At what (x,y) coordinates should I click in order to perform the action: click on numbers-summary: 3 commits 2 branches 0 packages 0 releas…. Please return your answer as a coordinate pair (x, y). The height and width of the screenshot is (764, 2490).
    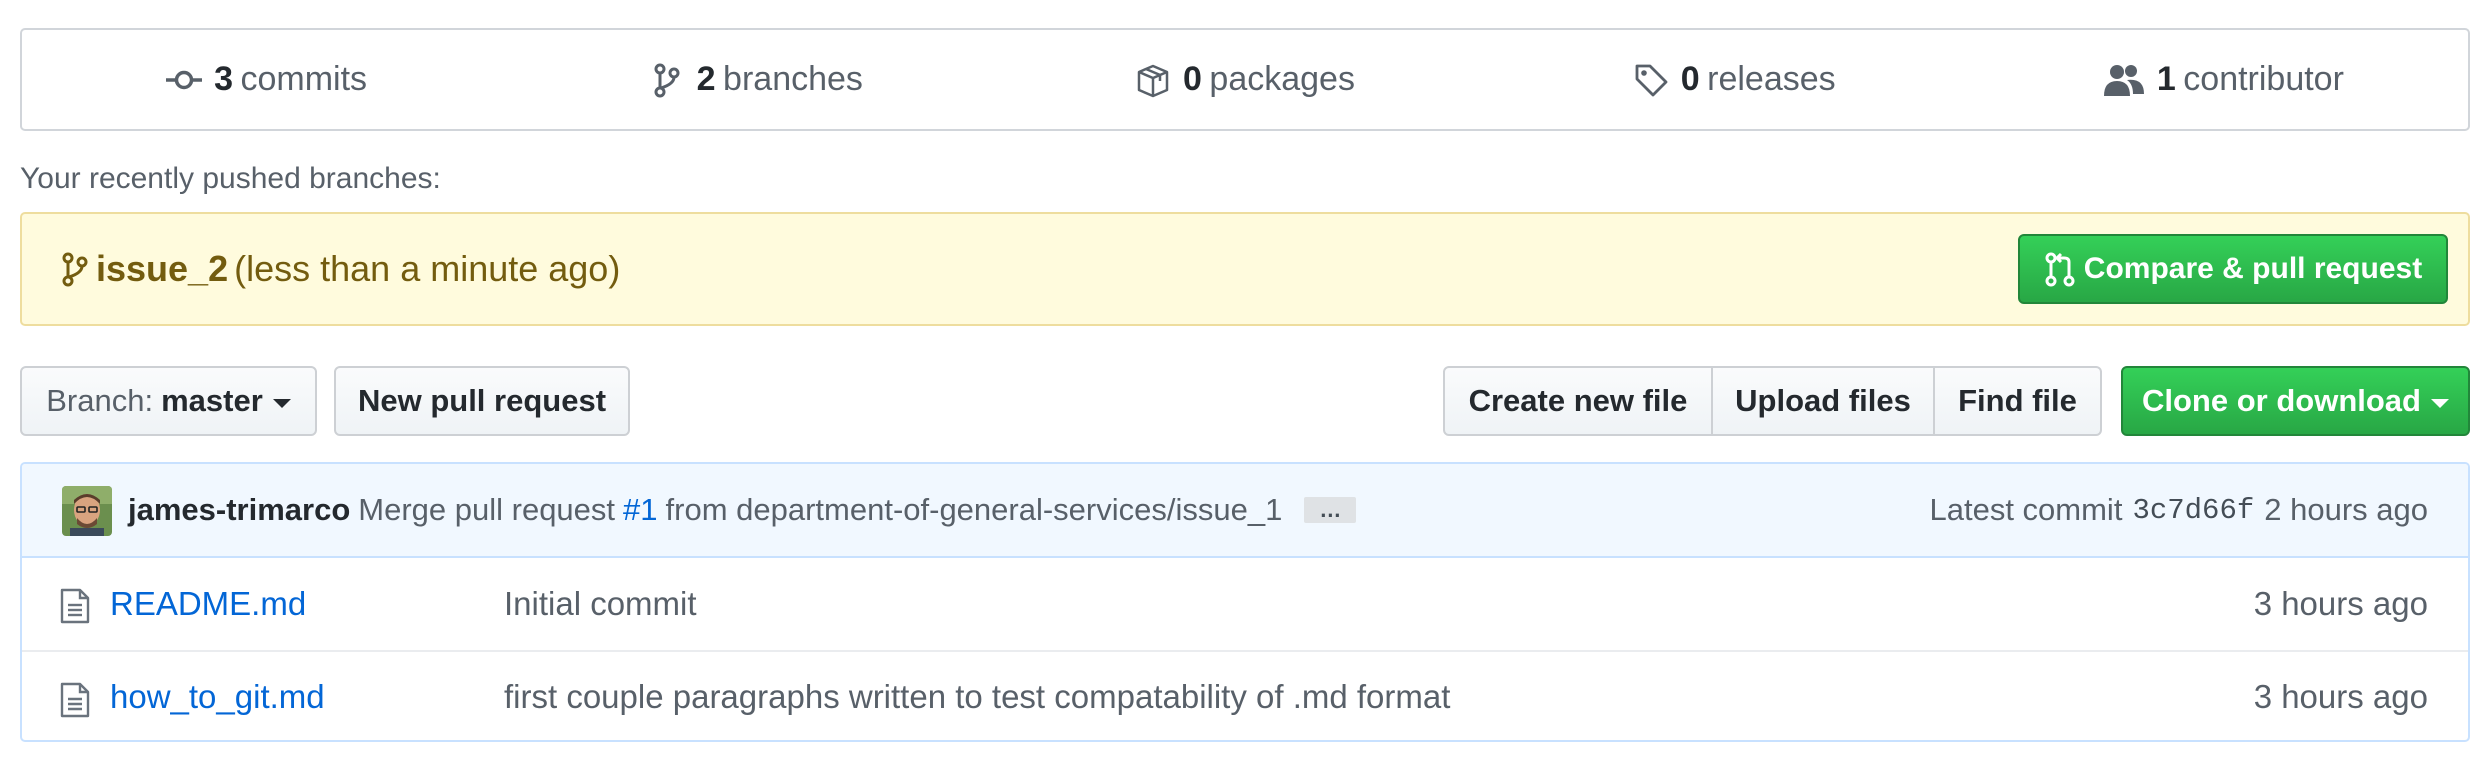
    Looking at the image, I should click on (1245, 79).